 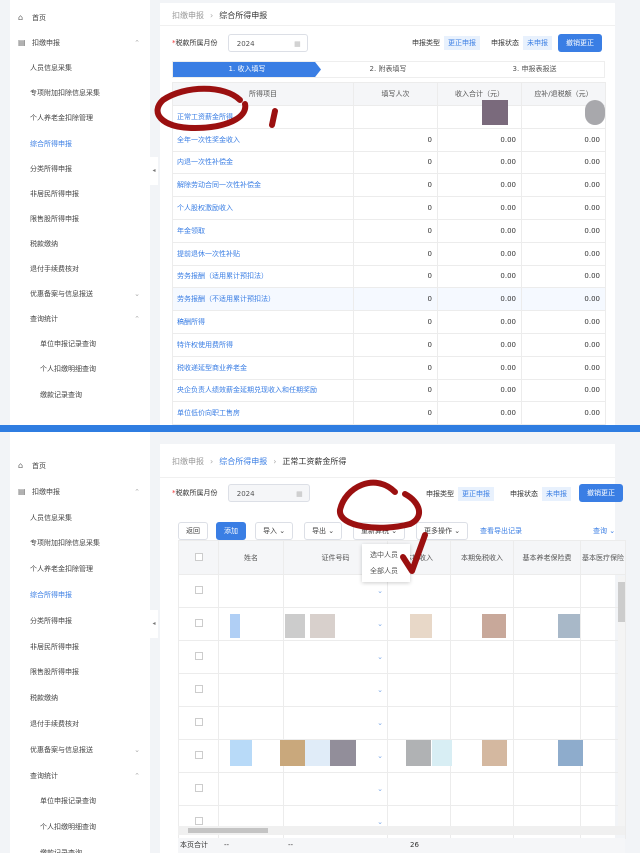 What do you see at coordinates (401, 830) in the screenshot?
I see `horizontal-scrollbar` at bounding box center [401, 830].